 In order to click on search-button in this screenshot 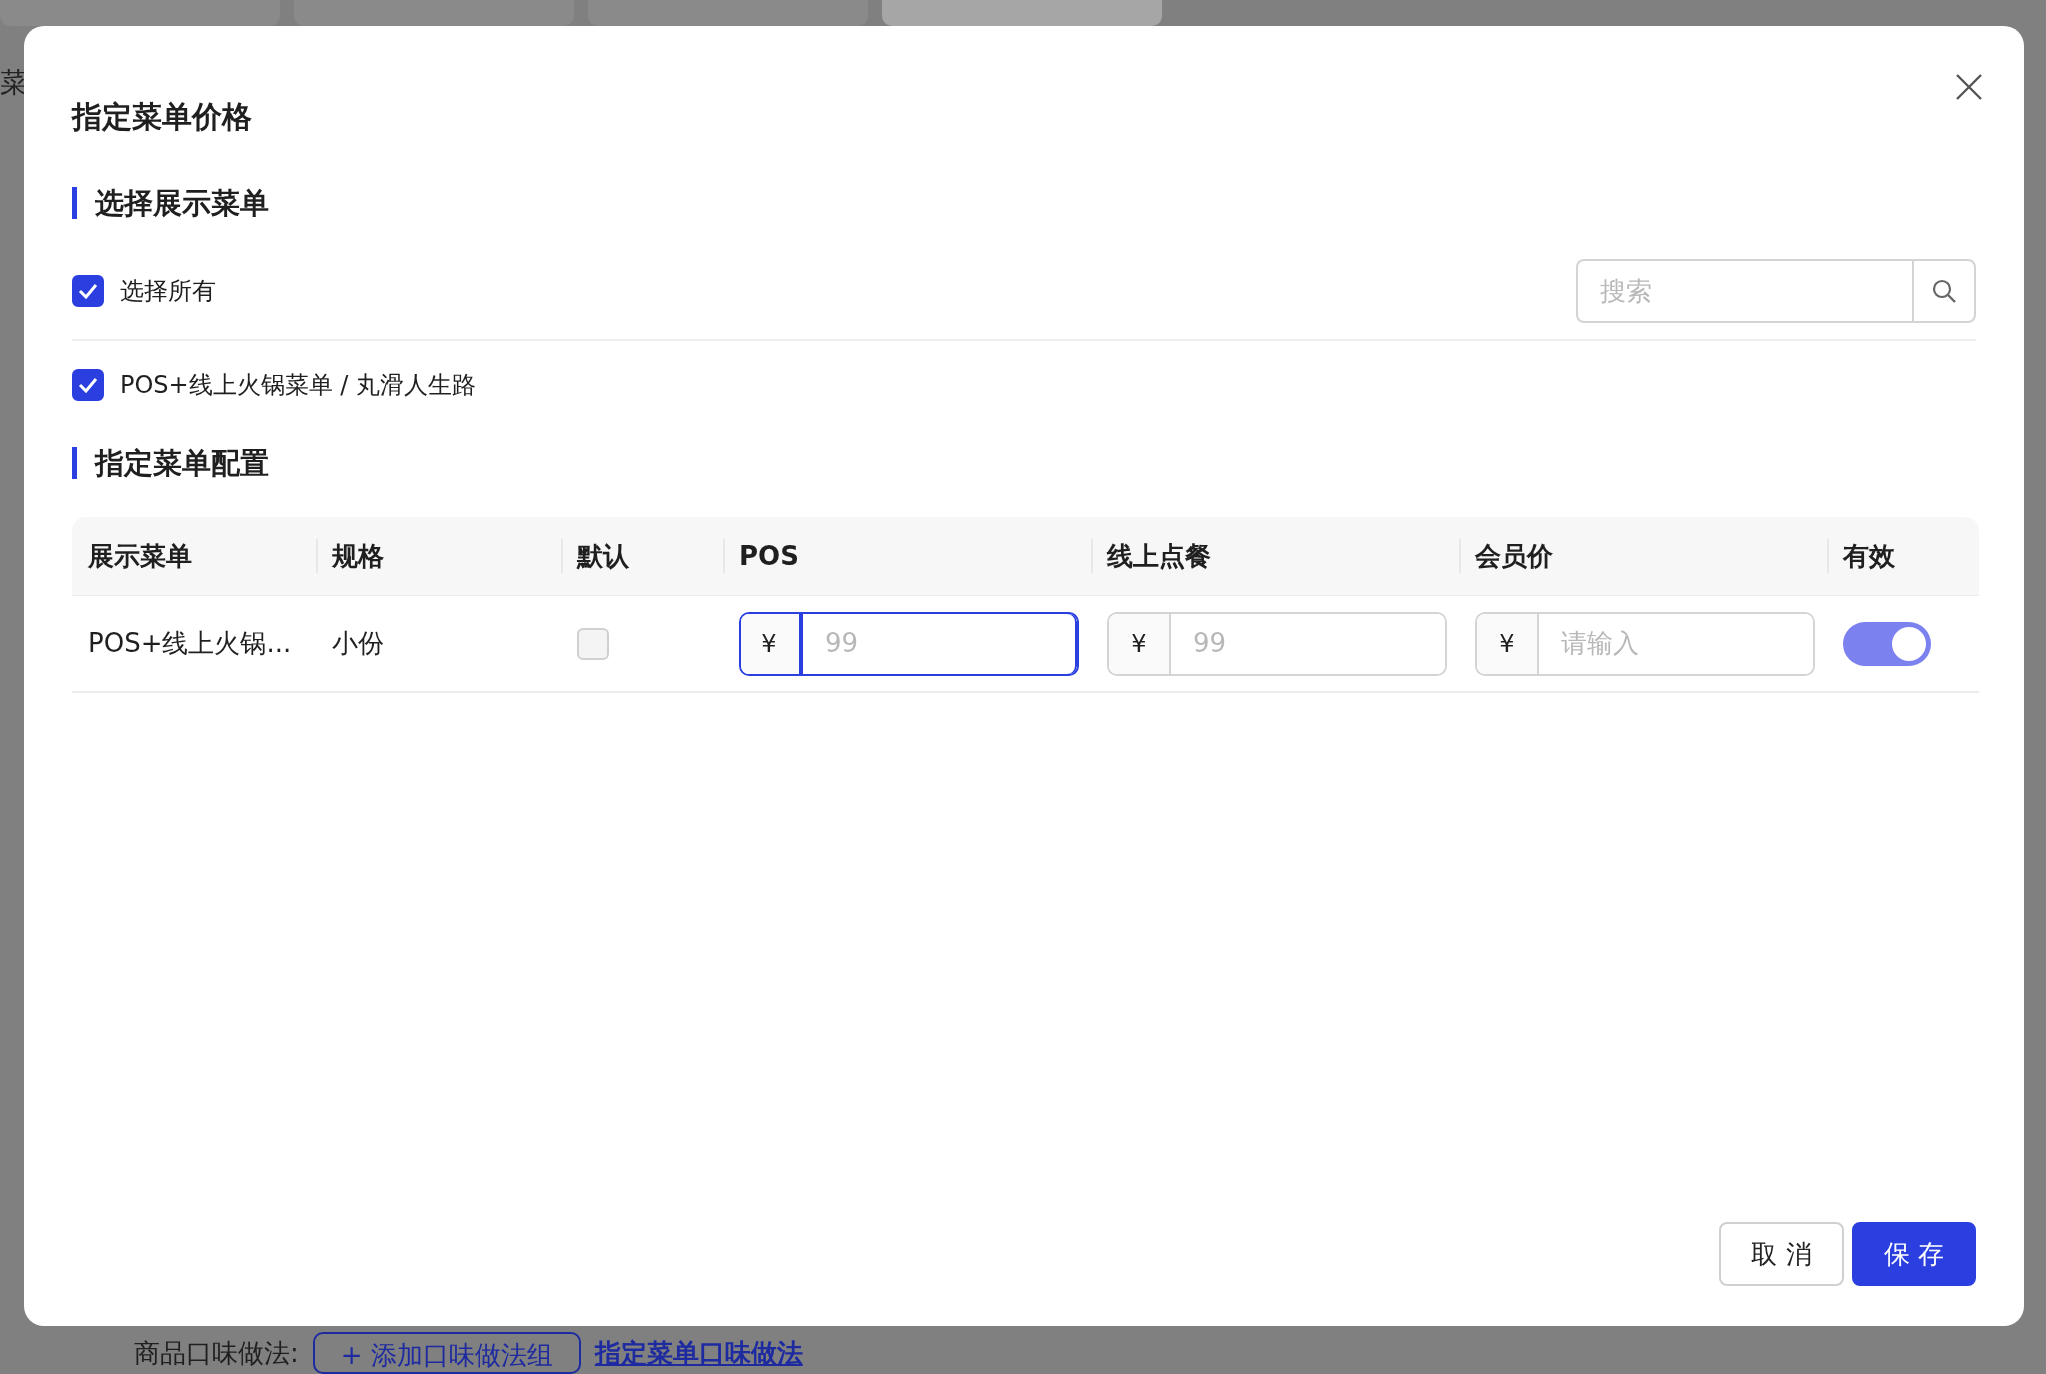, I will do `click(1944, 291)`.